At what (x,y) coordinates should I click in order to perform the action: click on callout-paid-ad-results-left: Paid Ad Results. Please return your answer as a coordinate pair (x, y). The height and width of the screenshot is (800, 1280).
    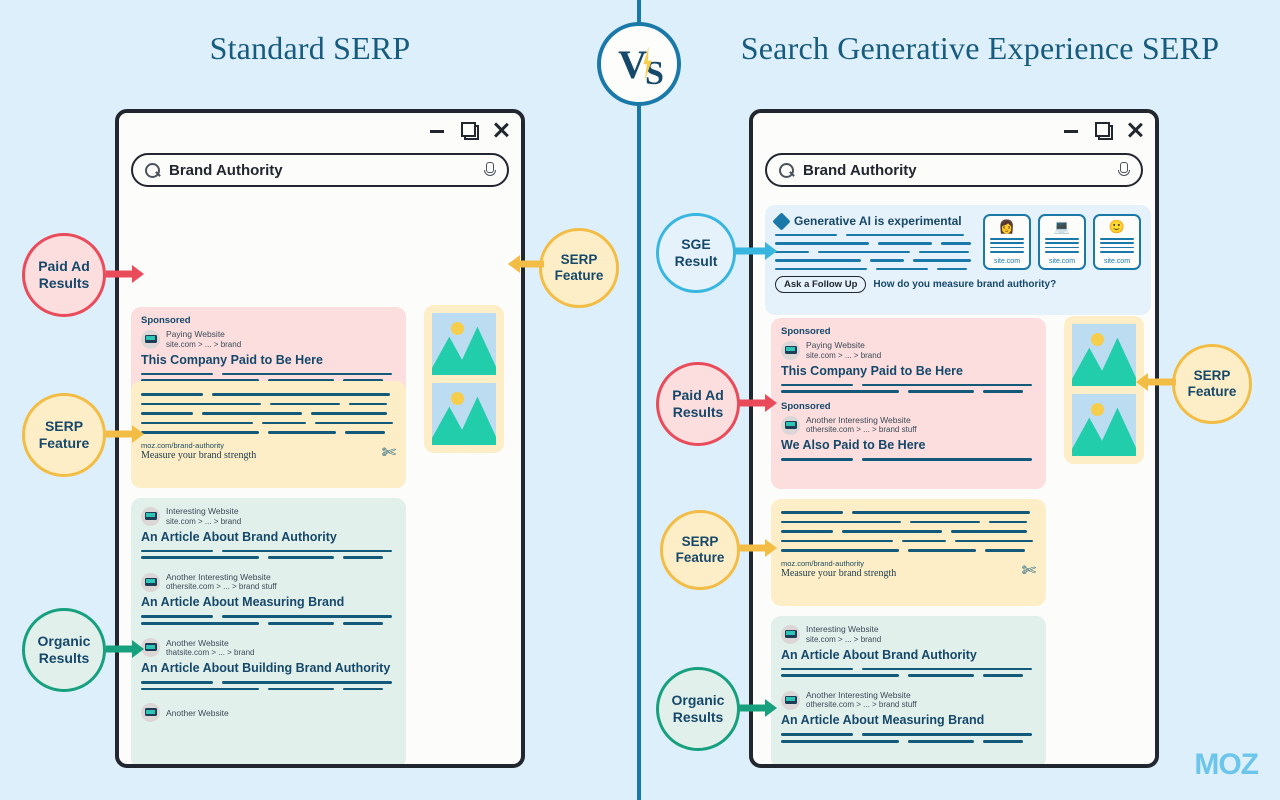
    Looking at the image, I should click on (64, 275).